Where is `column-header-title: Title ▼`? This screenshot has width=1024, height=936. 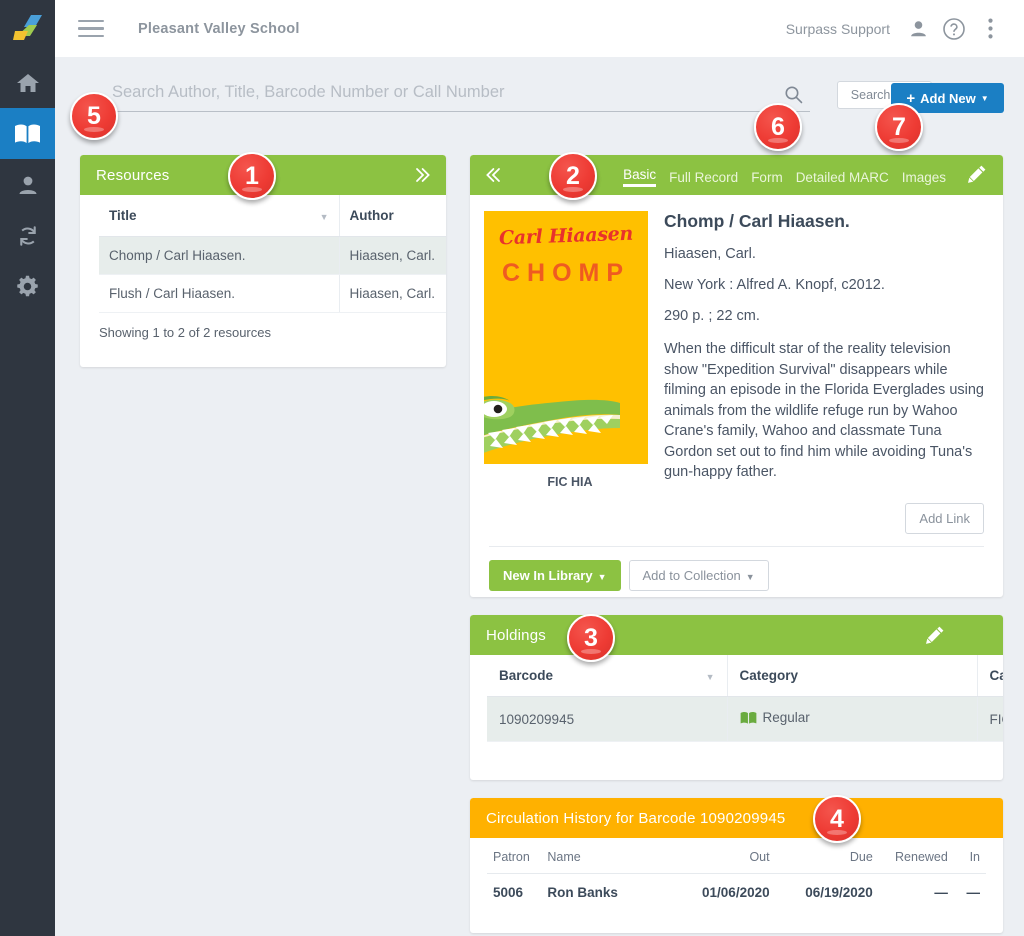 column-header-title: Title ▼ is located at coordinates (219, 216).